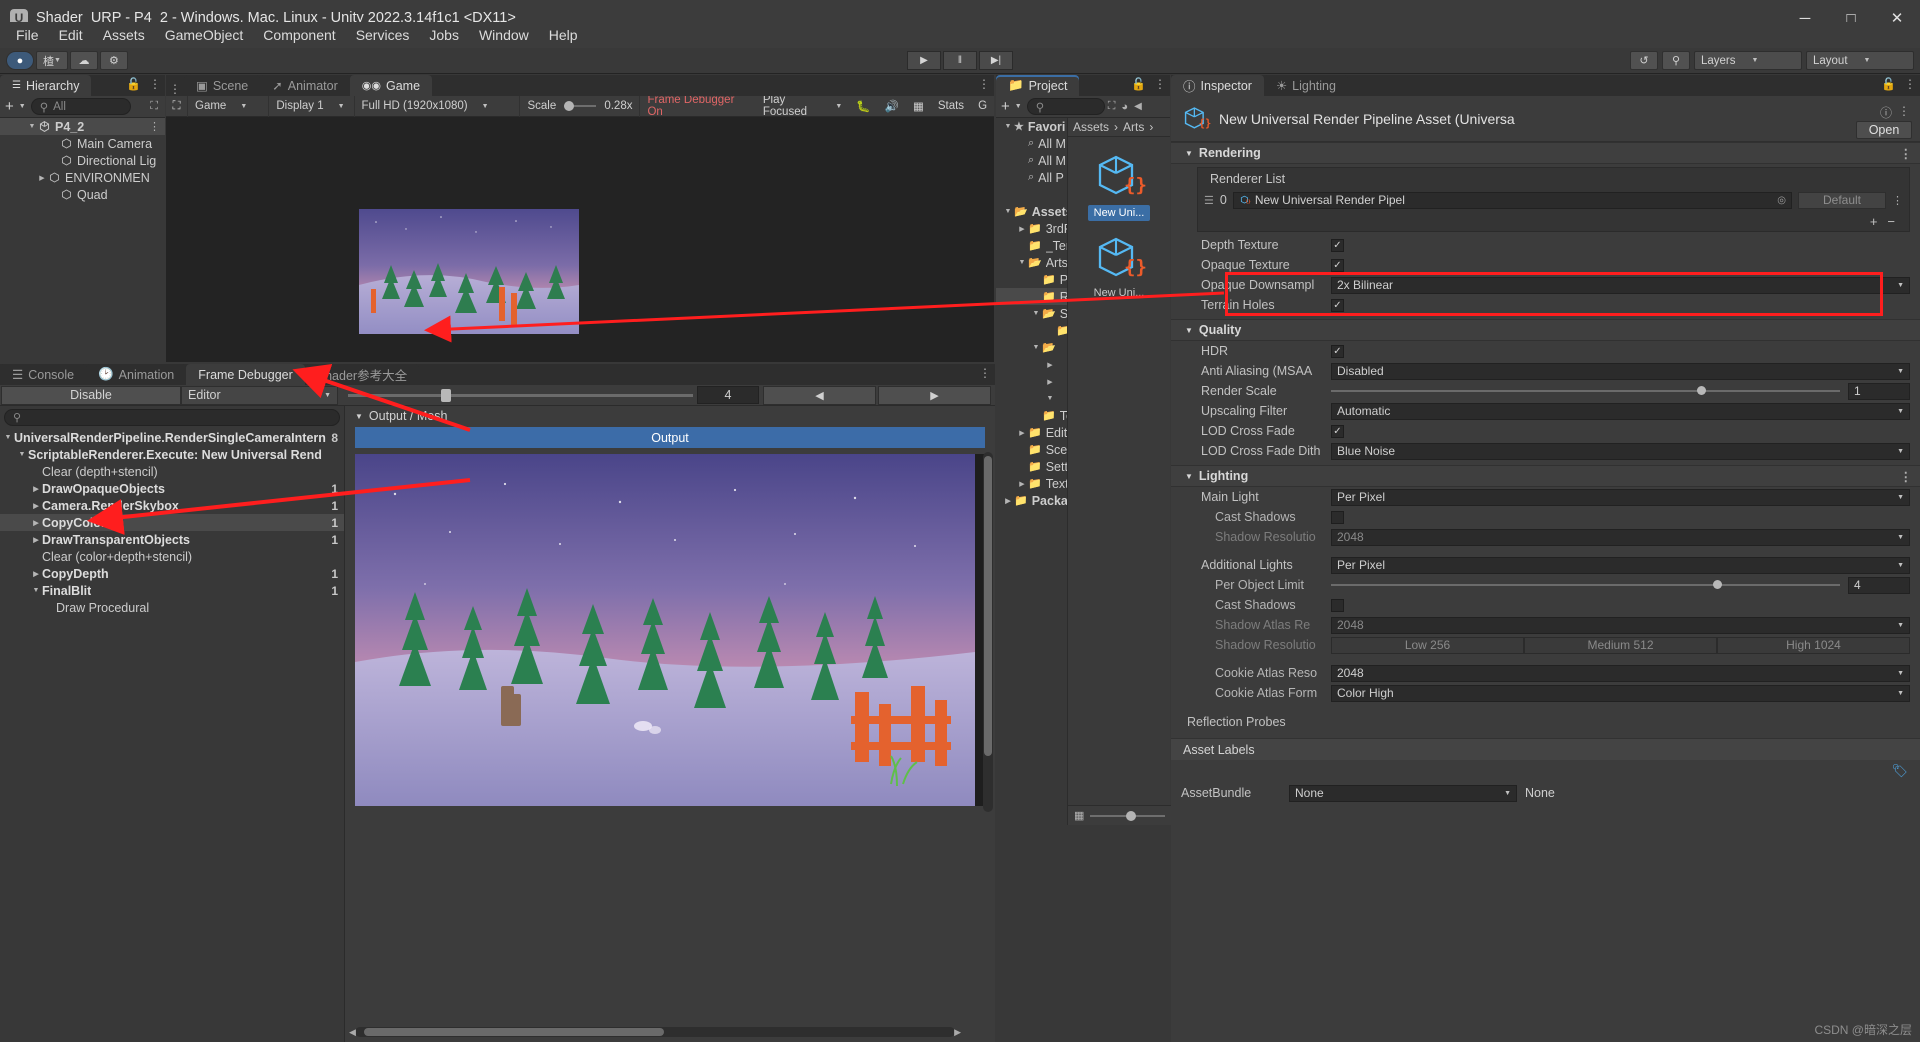 Image resolution: width=1920 pixels, height=1042 pixels. What do you see at coordinates (1545, 305) in the screenshot?
I see `row-terrain-holes: Terrain Holes ✓` at bounding box center [1545, 305].